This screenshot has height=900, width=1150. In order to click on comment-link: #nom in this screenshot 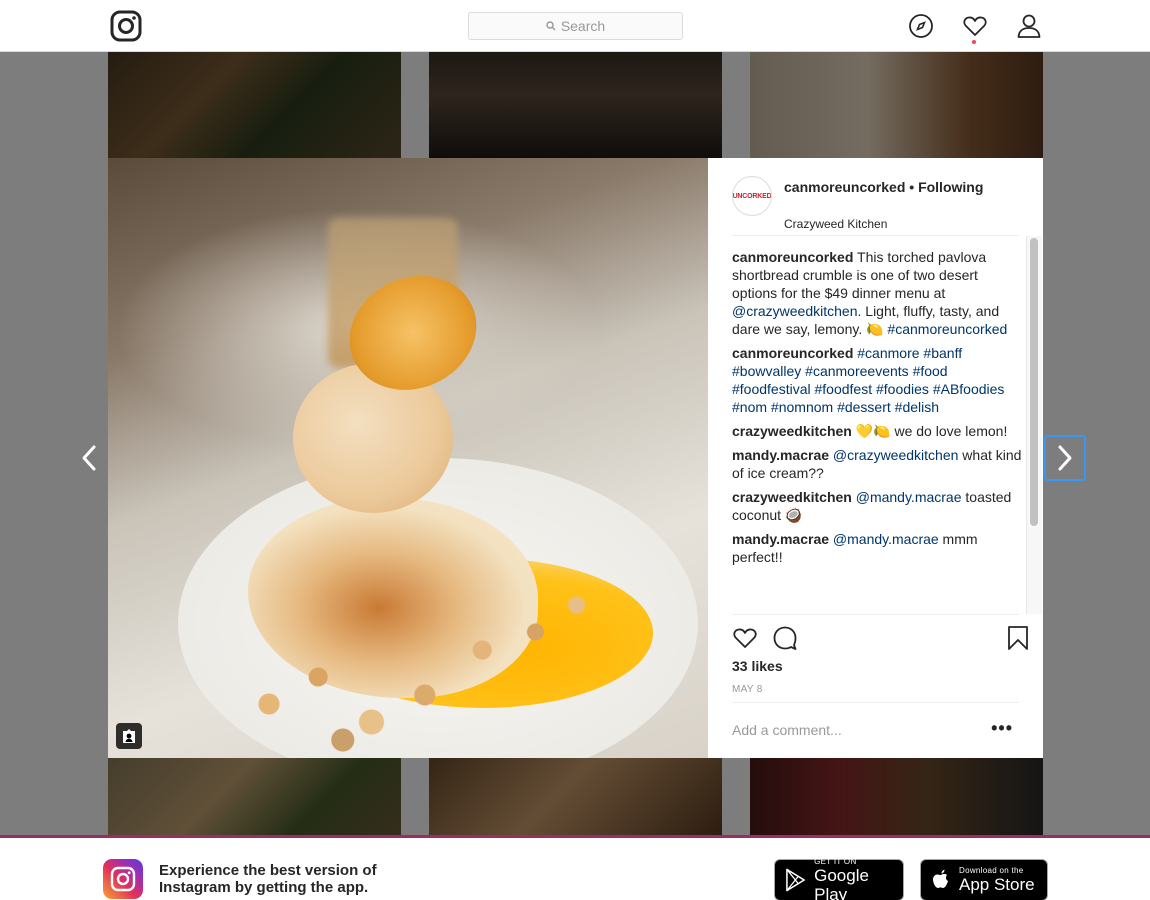, I will do `click(749, 407)`.